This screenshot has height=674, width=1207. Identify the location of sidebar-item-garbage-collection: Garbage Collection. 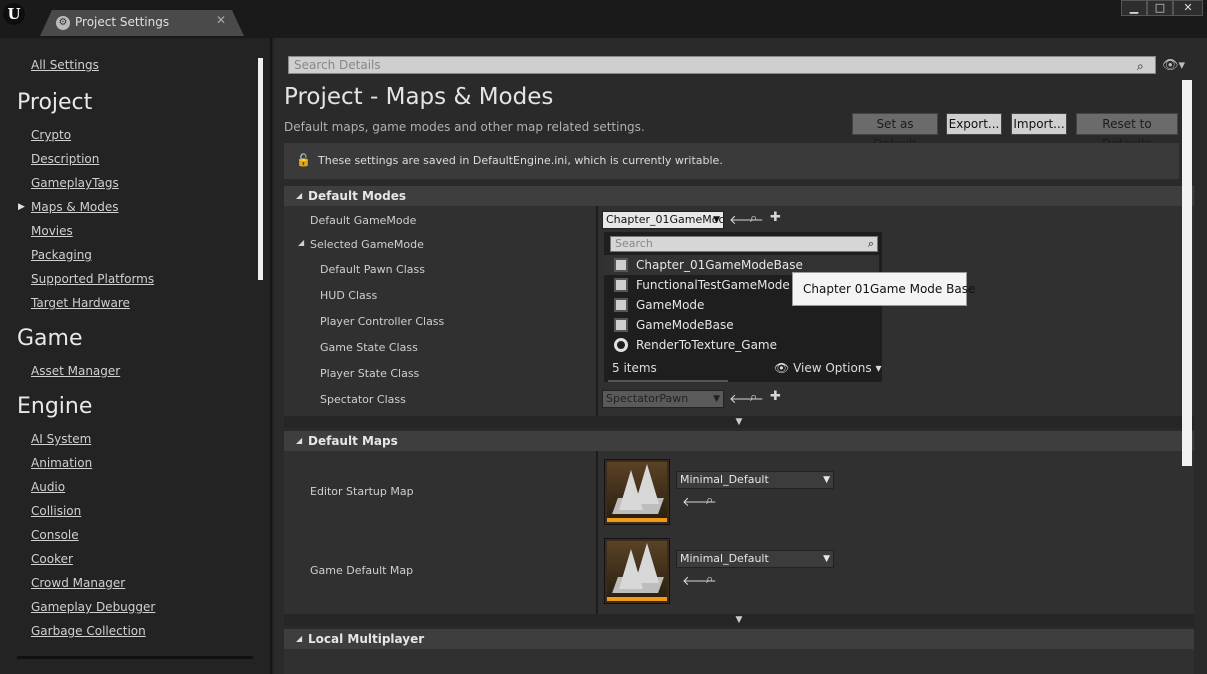
(88, 631).